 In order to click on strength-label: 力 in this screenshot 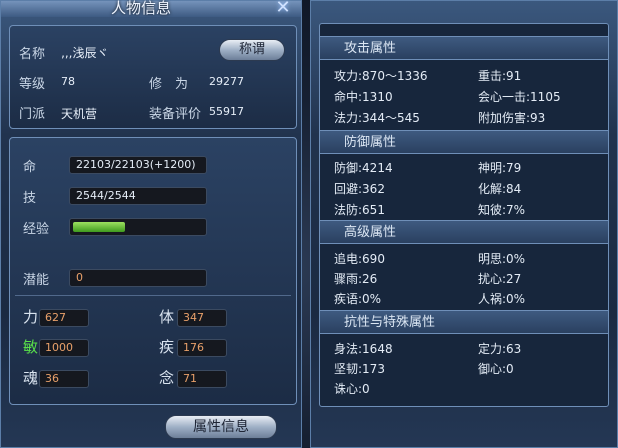, I will do `click(31, 317)`.